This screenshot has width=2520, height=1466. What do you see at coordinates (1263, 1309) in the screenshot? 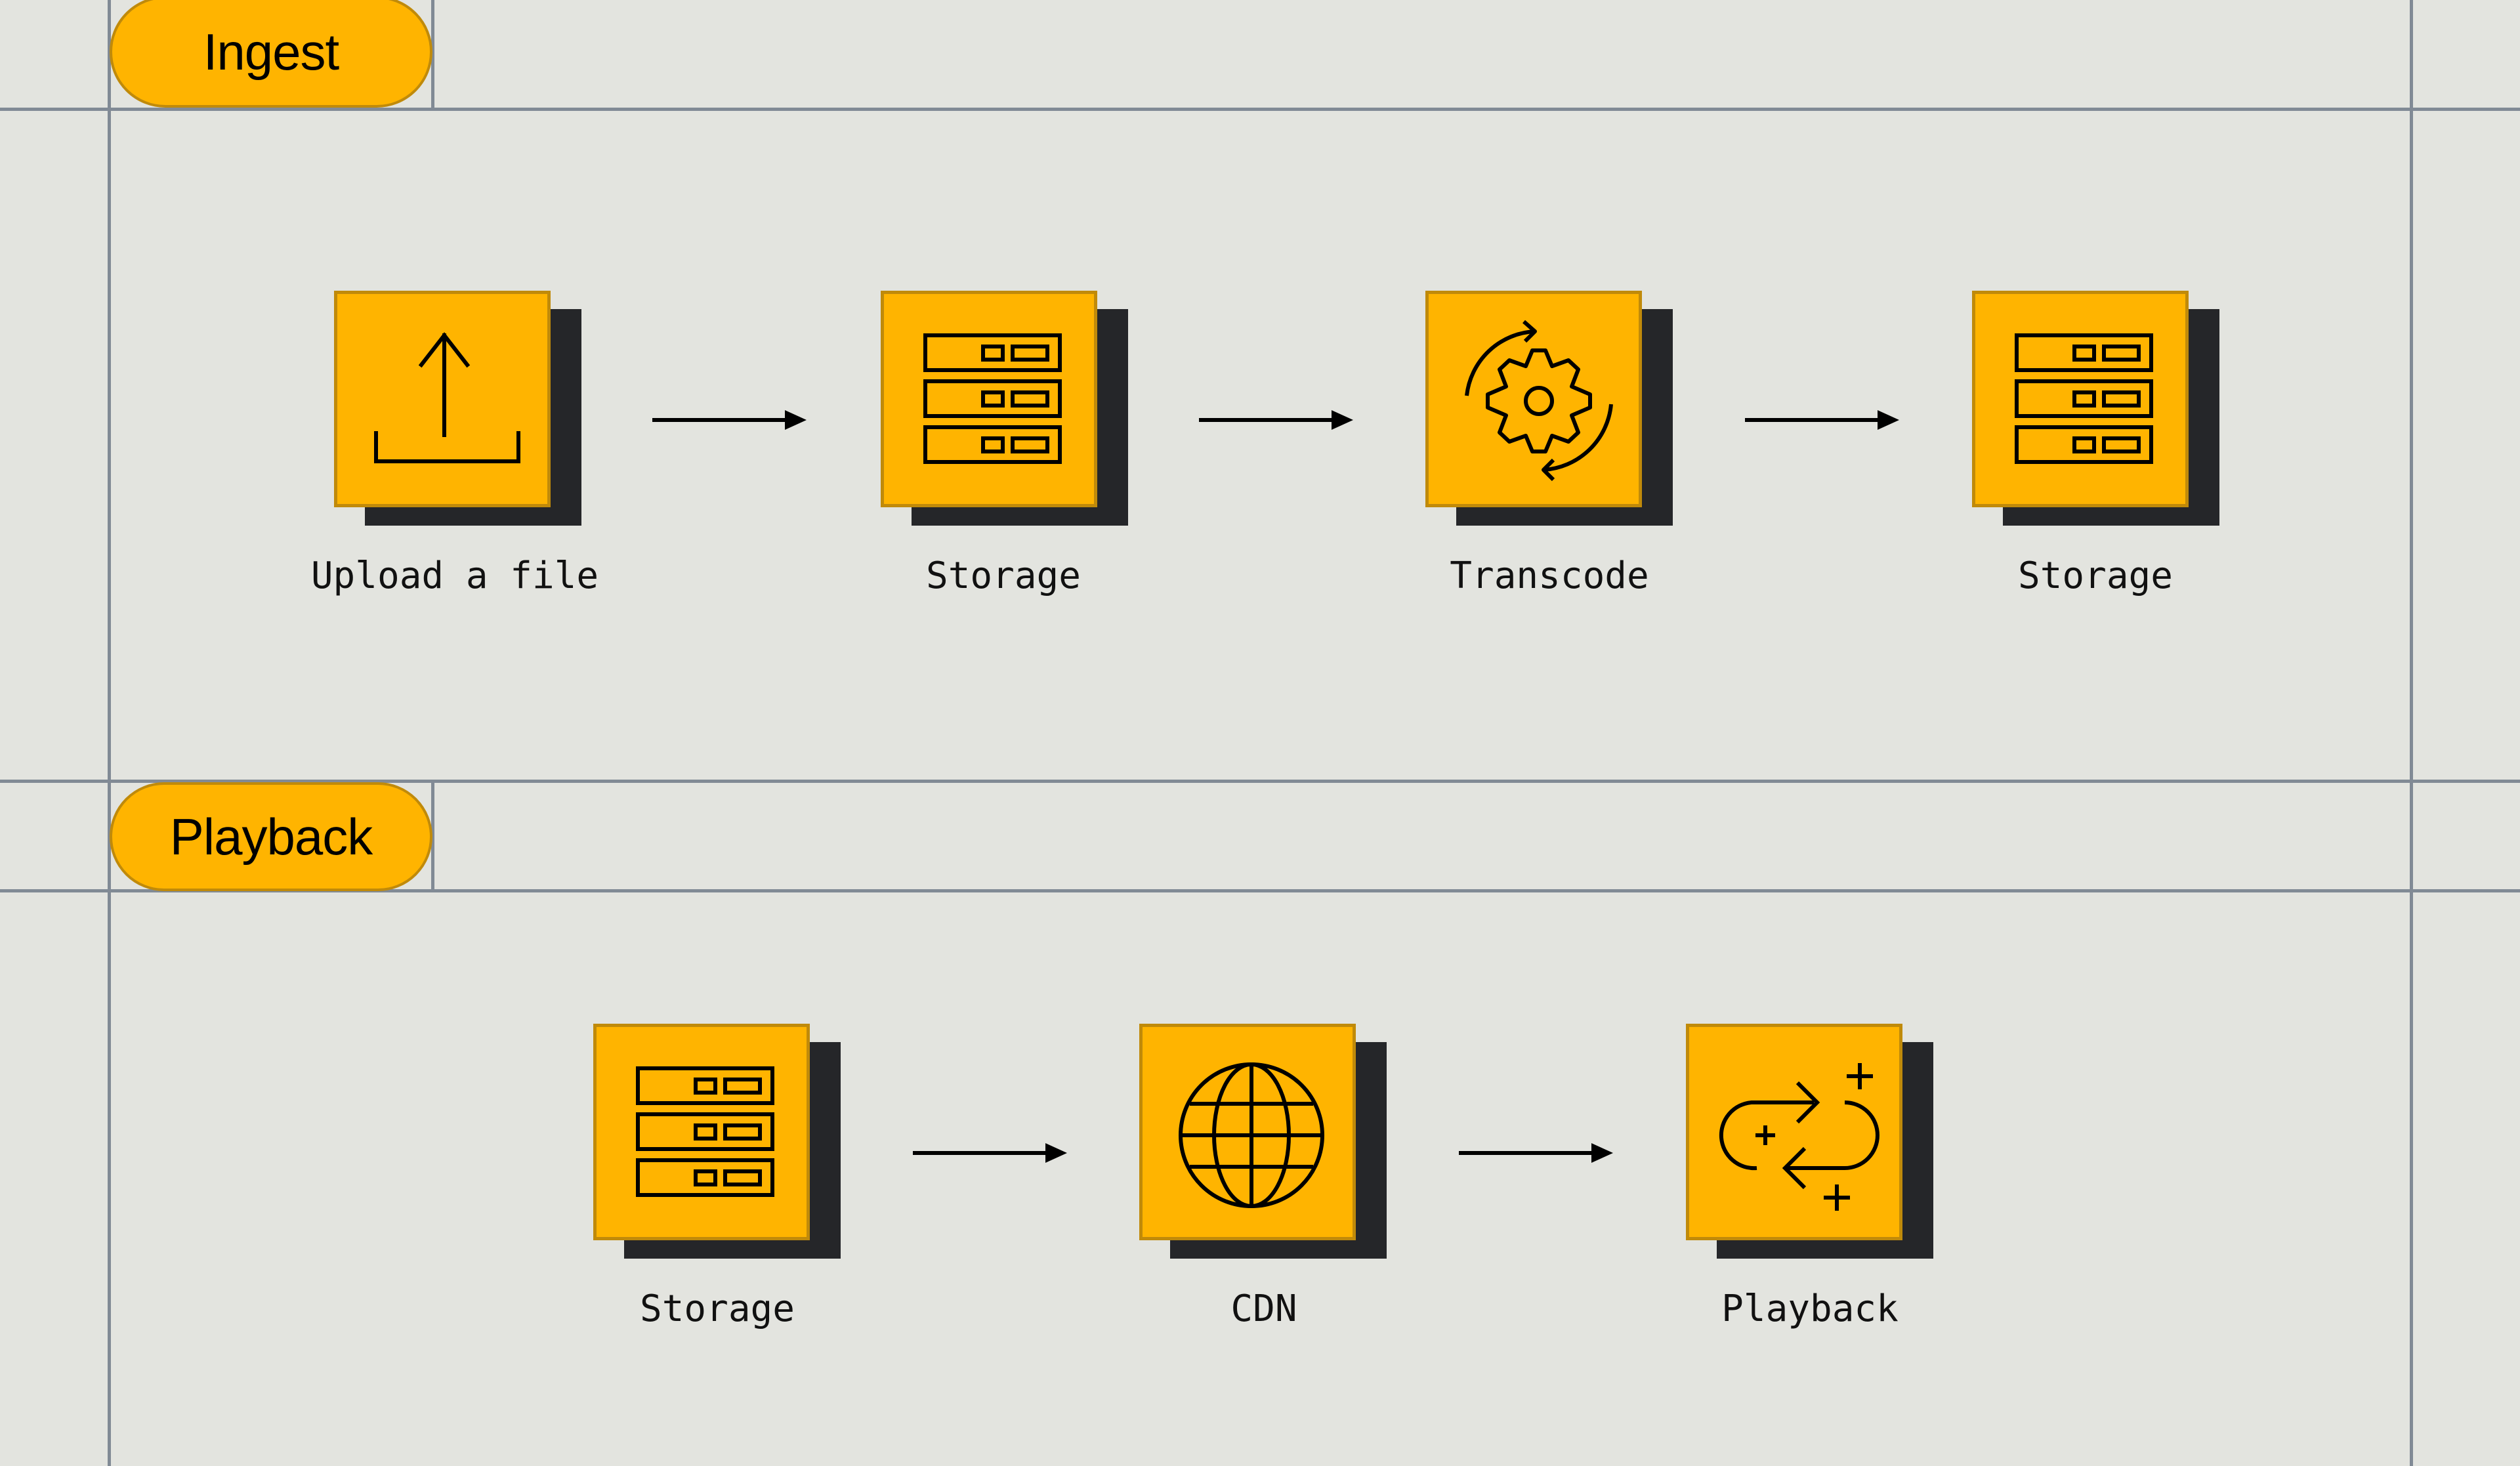
I see `node-label: CDN` at bounding box center [1263, 1309].